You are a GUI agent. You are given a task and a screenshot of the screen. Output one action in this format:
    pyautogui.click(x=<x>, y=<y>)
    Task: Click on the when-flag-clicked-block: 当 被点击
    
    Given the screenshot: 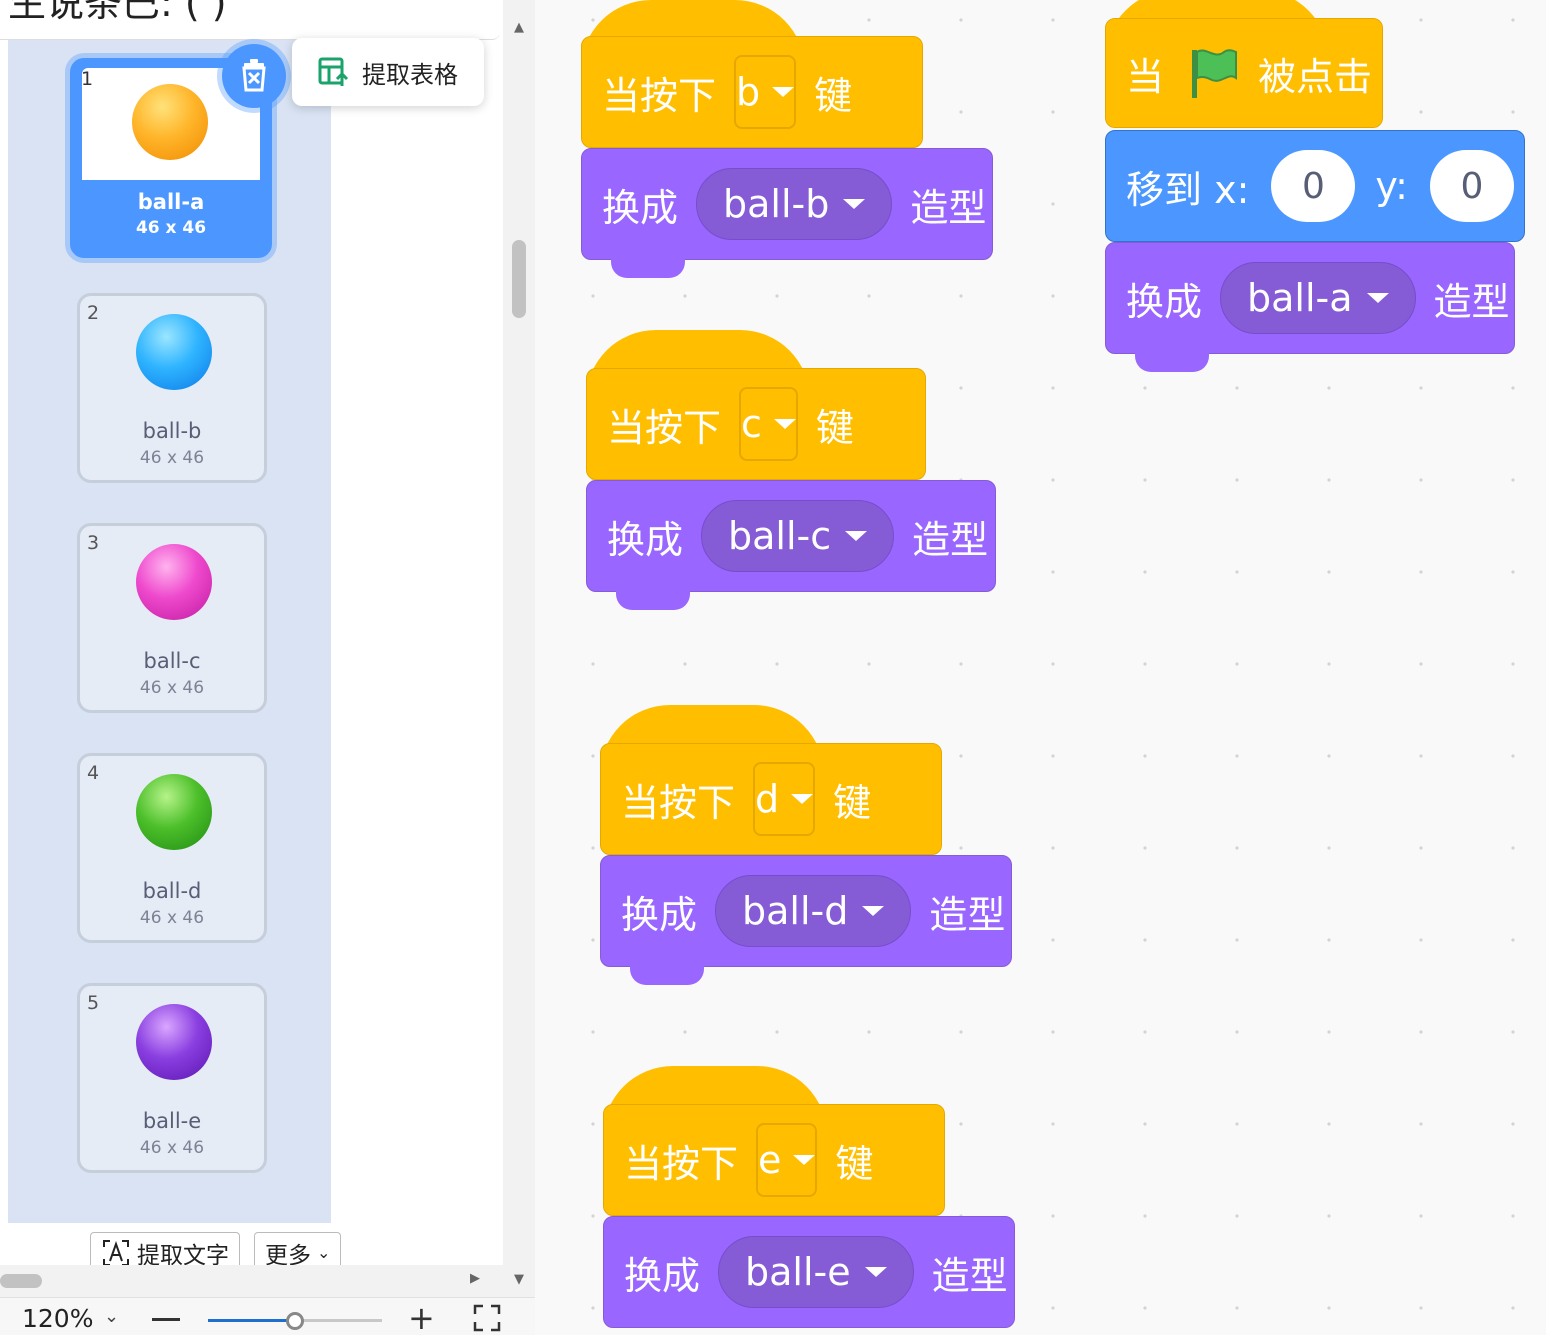 What is the action you would take?
    pyautogui.click(x=1244, y=73)
    